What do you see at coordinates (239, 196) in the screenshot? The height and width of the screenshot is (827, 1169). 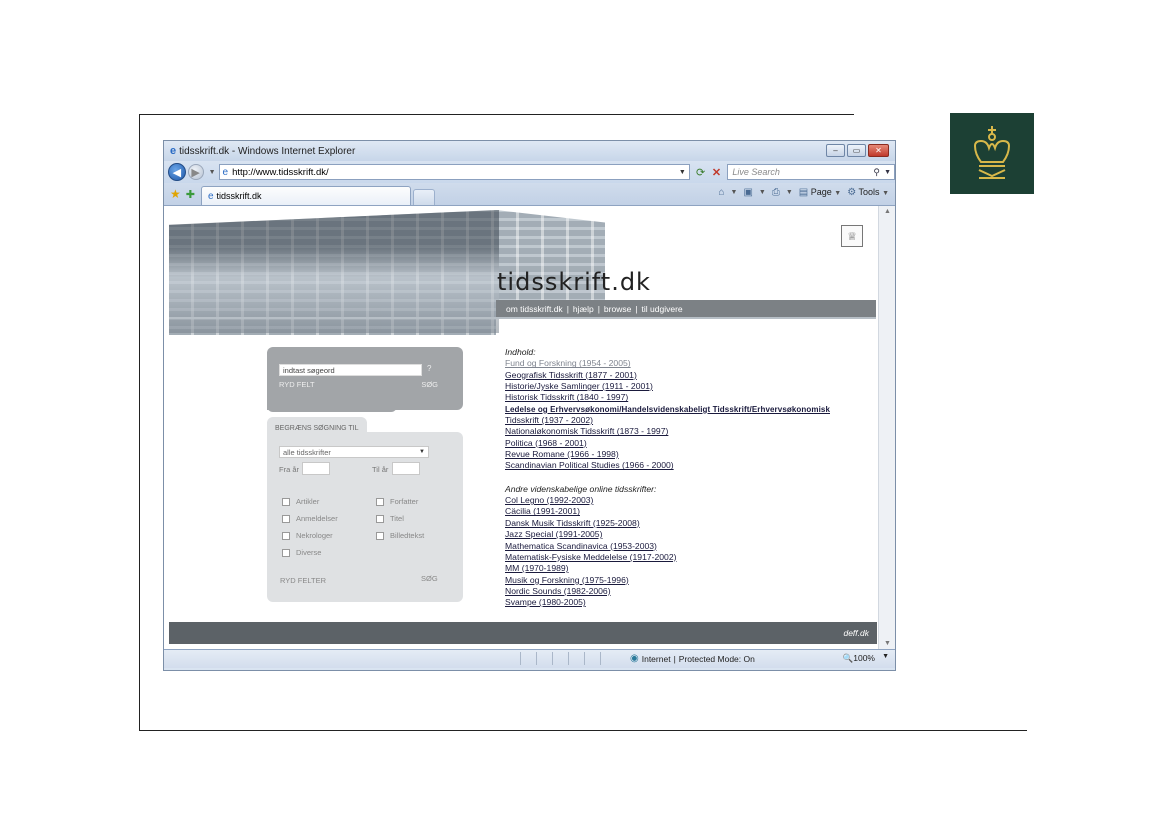 I see `tab-title: tidsskrift.dk` at bounding box center [239, 196].